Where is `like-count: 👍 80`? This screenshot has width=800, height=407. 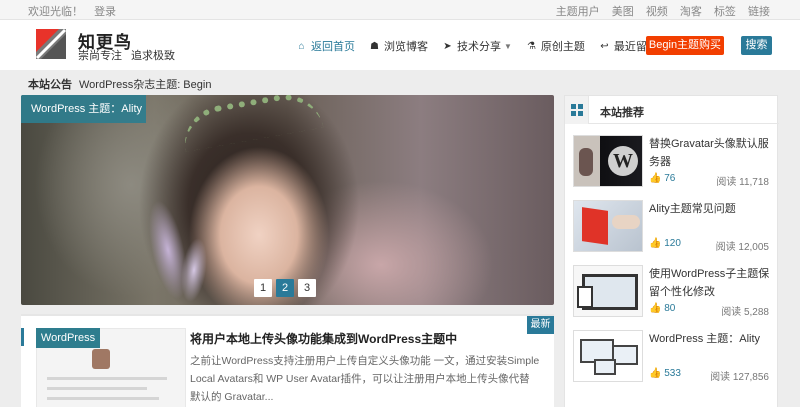
like-count: 👍 80 is located at coordinates (662, 308).